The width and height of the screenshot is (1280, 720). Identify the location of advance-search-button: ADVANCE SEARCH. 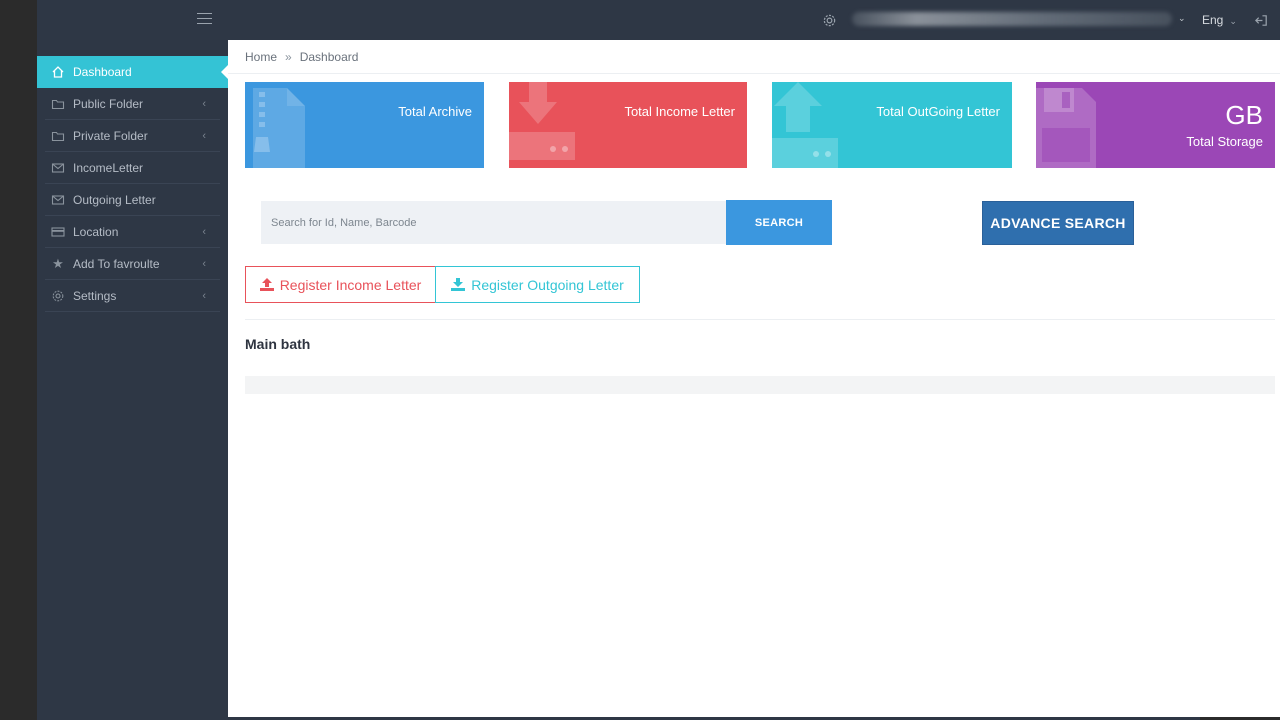
(1058, 223).